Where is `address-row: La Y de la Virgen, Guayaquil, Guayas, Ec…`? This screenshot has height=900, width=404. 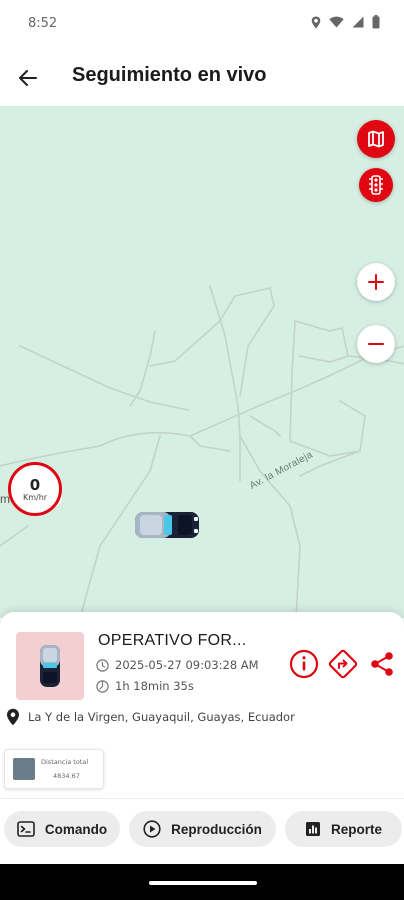
address-row: La Y de la Virgen, Guayaquil, Guayas, Ec… is located at coordinates (150, 717).